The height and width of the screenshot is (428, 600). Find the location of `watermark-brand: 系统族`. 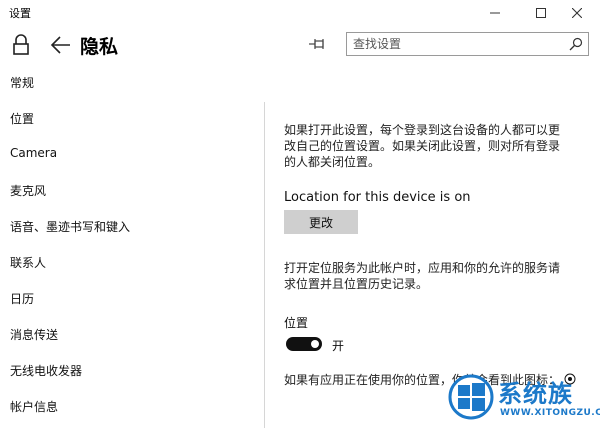

watermark-brand: 系统族 is located at coordinates (535, 394).